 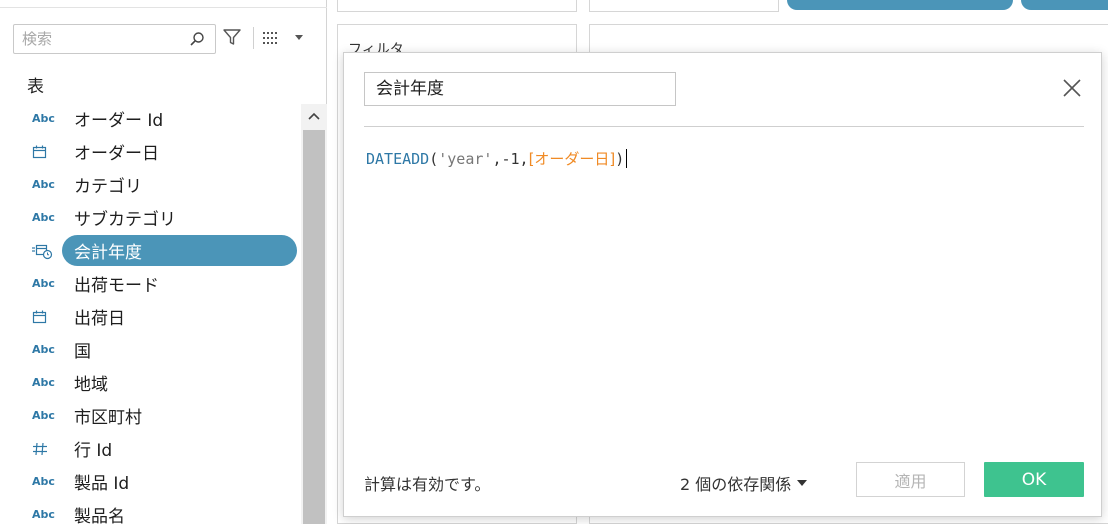 I want to click on field-item-ship-mode: Abc 出荷モード, so click(x=150, y=283).